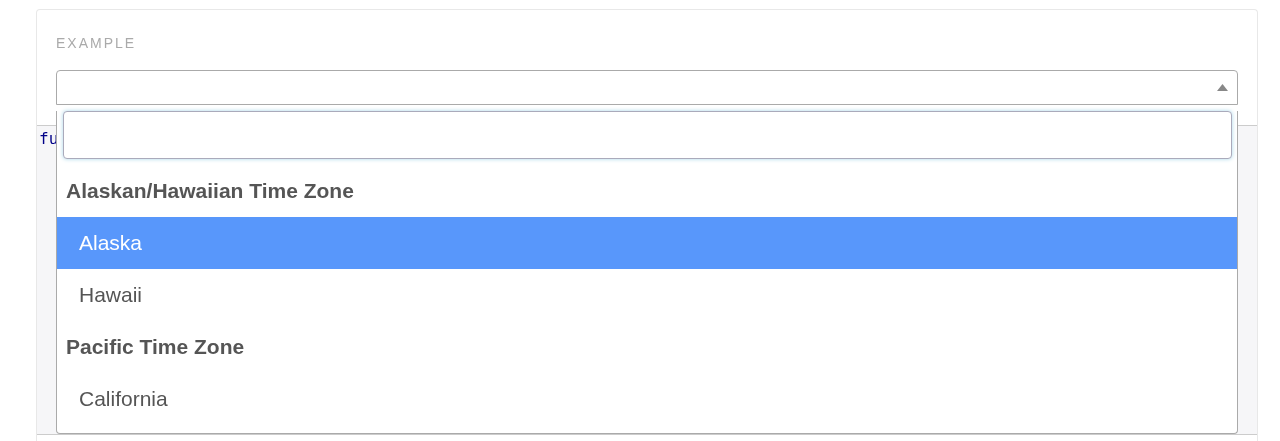 This screenshot has height=441, width=1280. Describe the element at coordinates (96, 43) in the screenshot. I see `section-label: EXAMPLE` at that location.